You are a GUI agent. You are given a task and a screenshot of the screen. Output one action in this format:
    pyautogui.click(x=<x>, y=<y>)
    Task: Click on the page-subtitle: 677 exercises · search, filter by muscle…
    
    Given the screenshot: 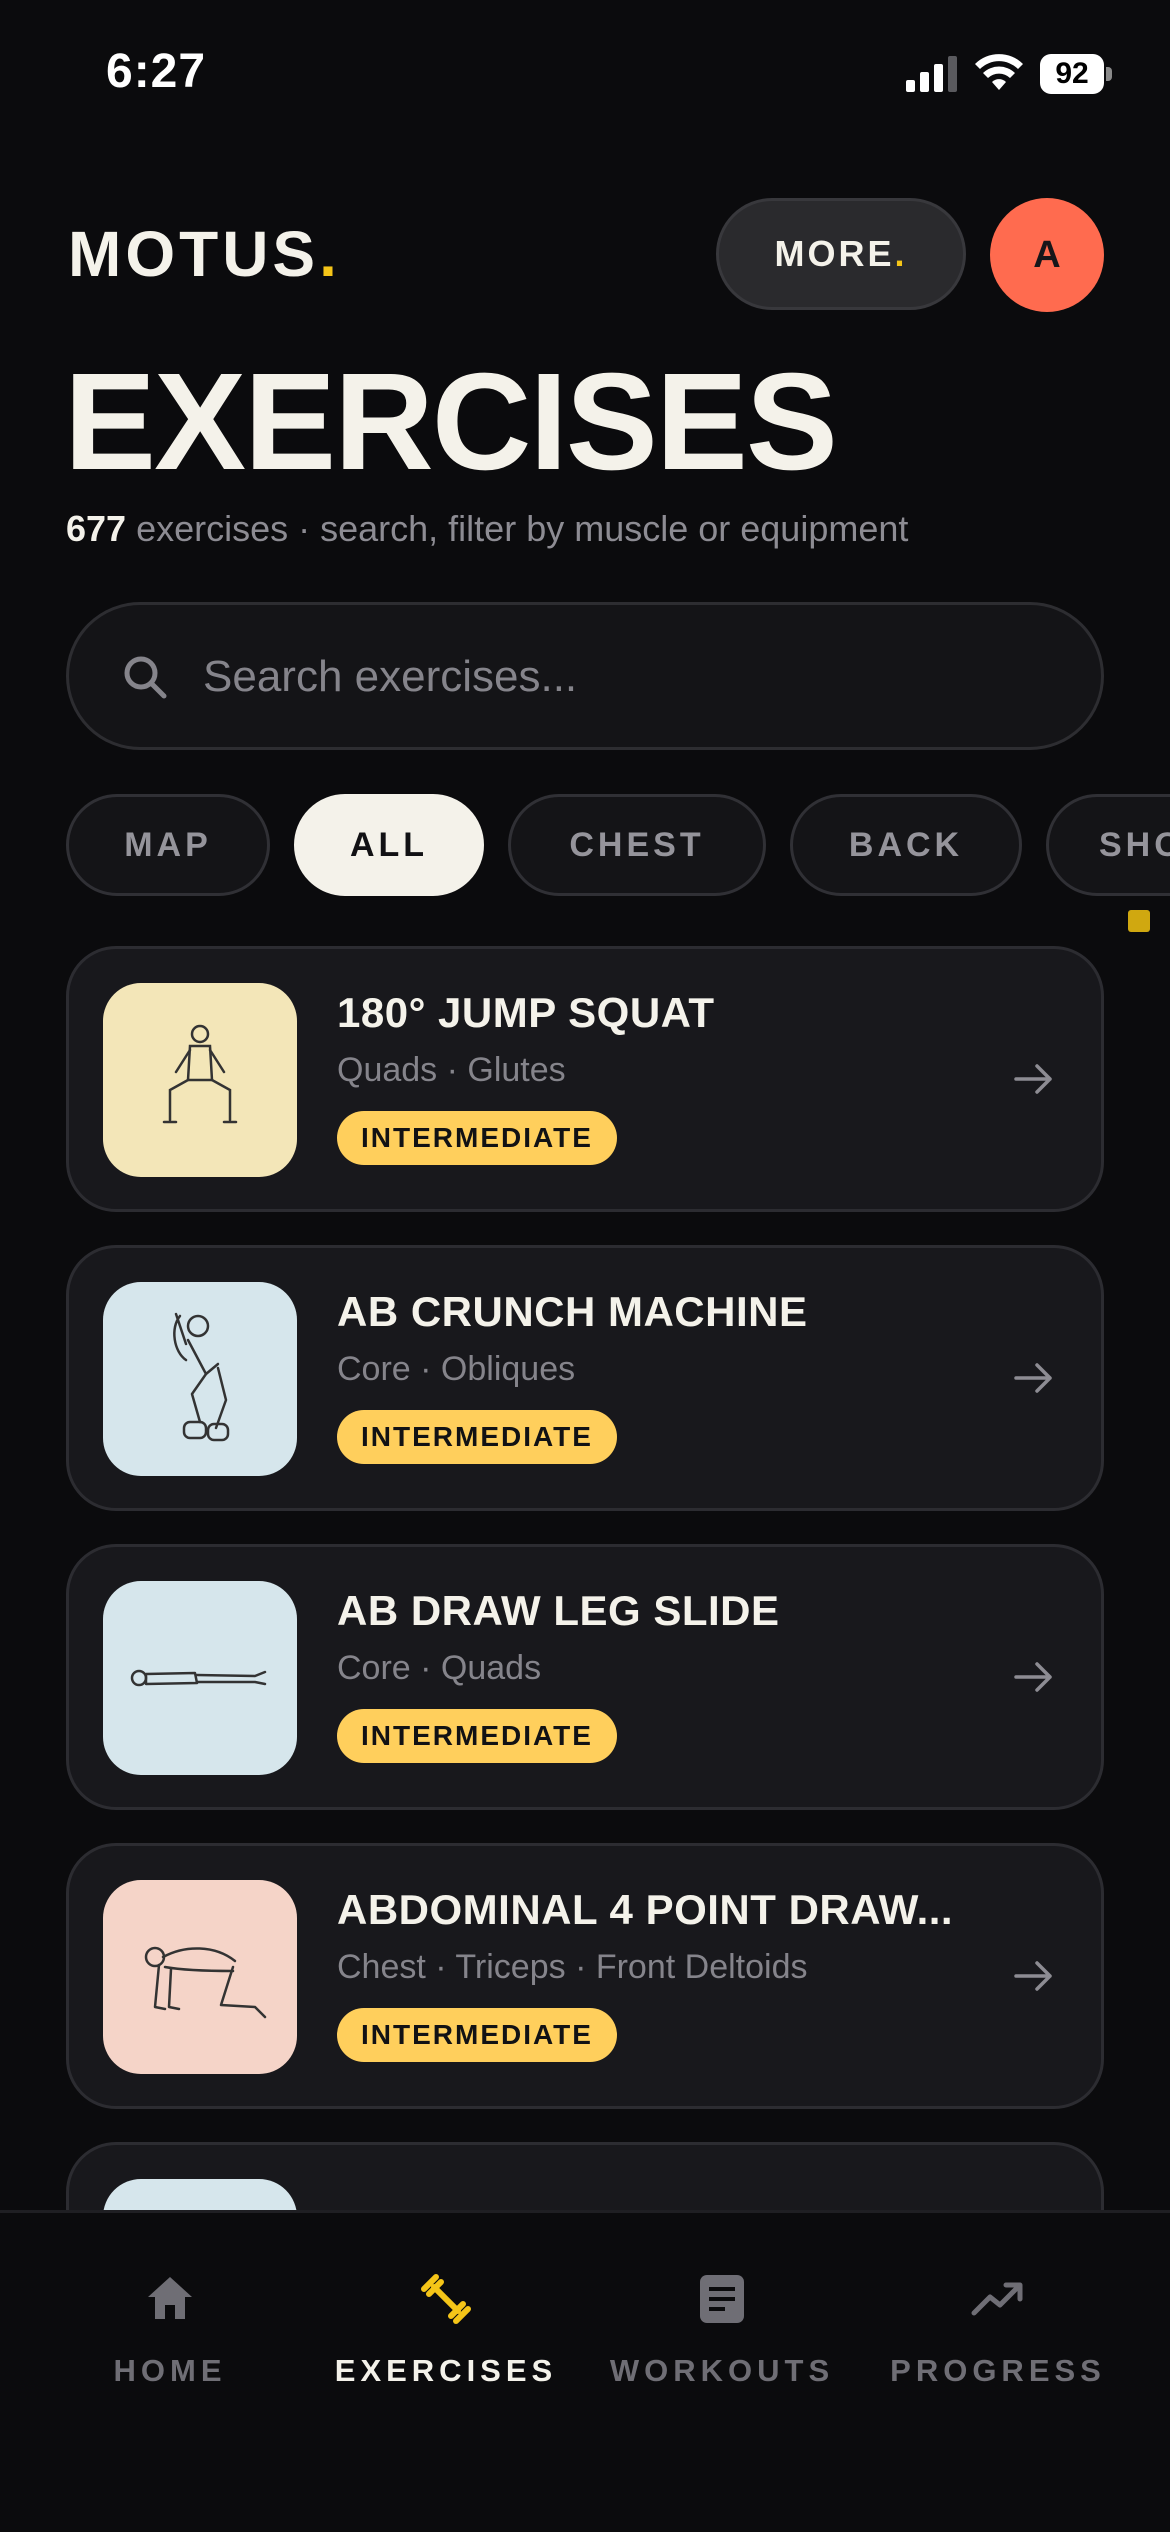 What is the action you would take?
    pyautogui.click(x=487, y=528)
    